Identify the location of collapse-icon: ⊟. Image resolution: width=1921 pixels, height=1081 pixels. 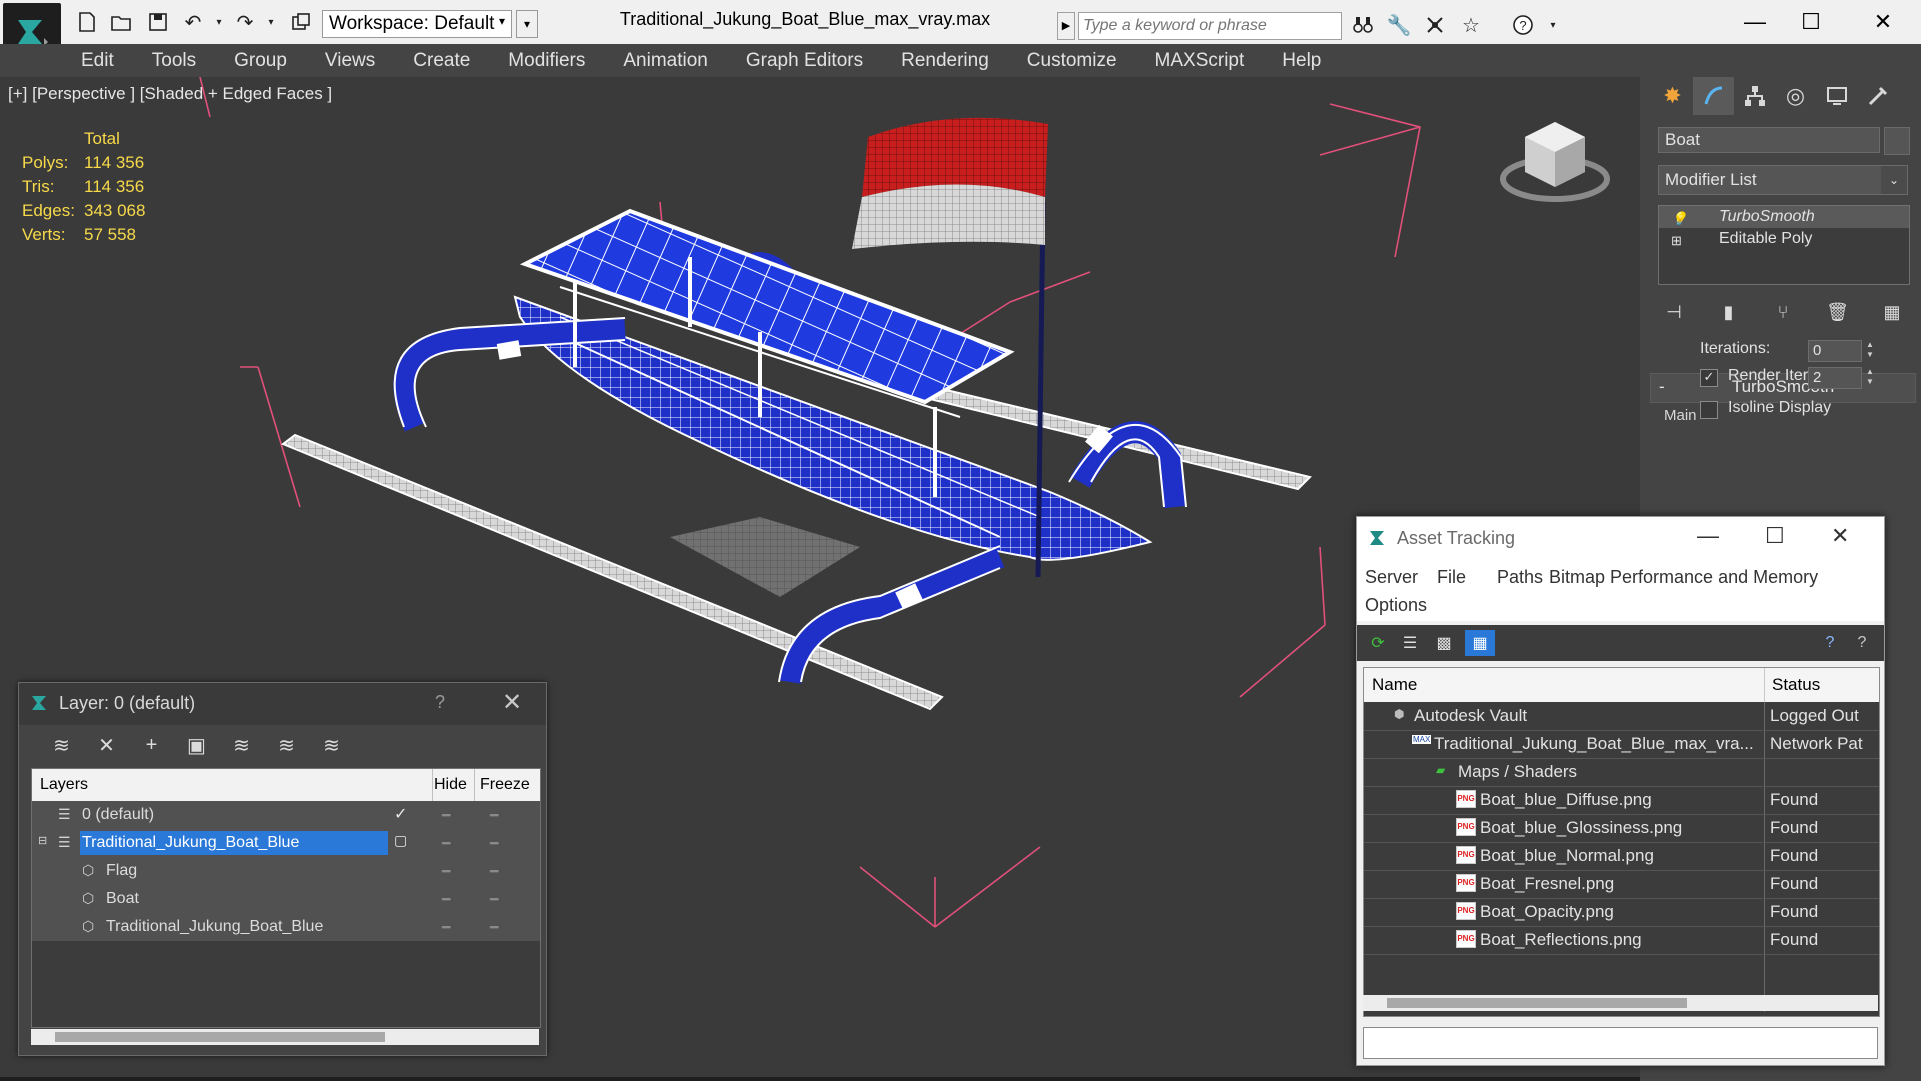
(42, 840).